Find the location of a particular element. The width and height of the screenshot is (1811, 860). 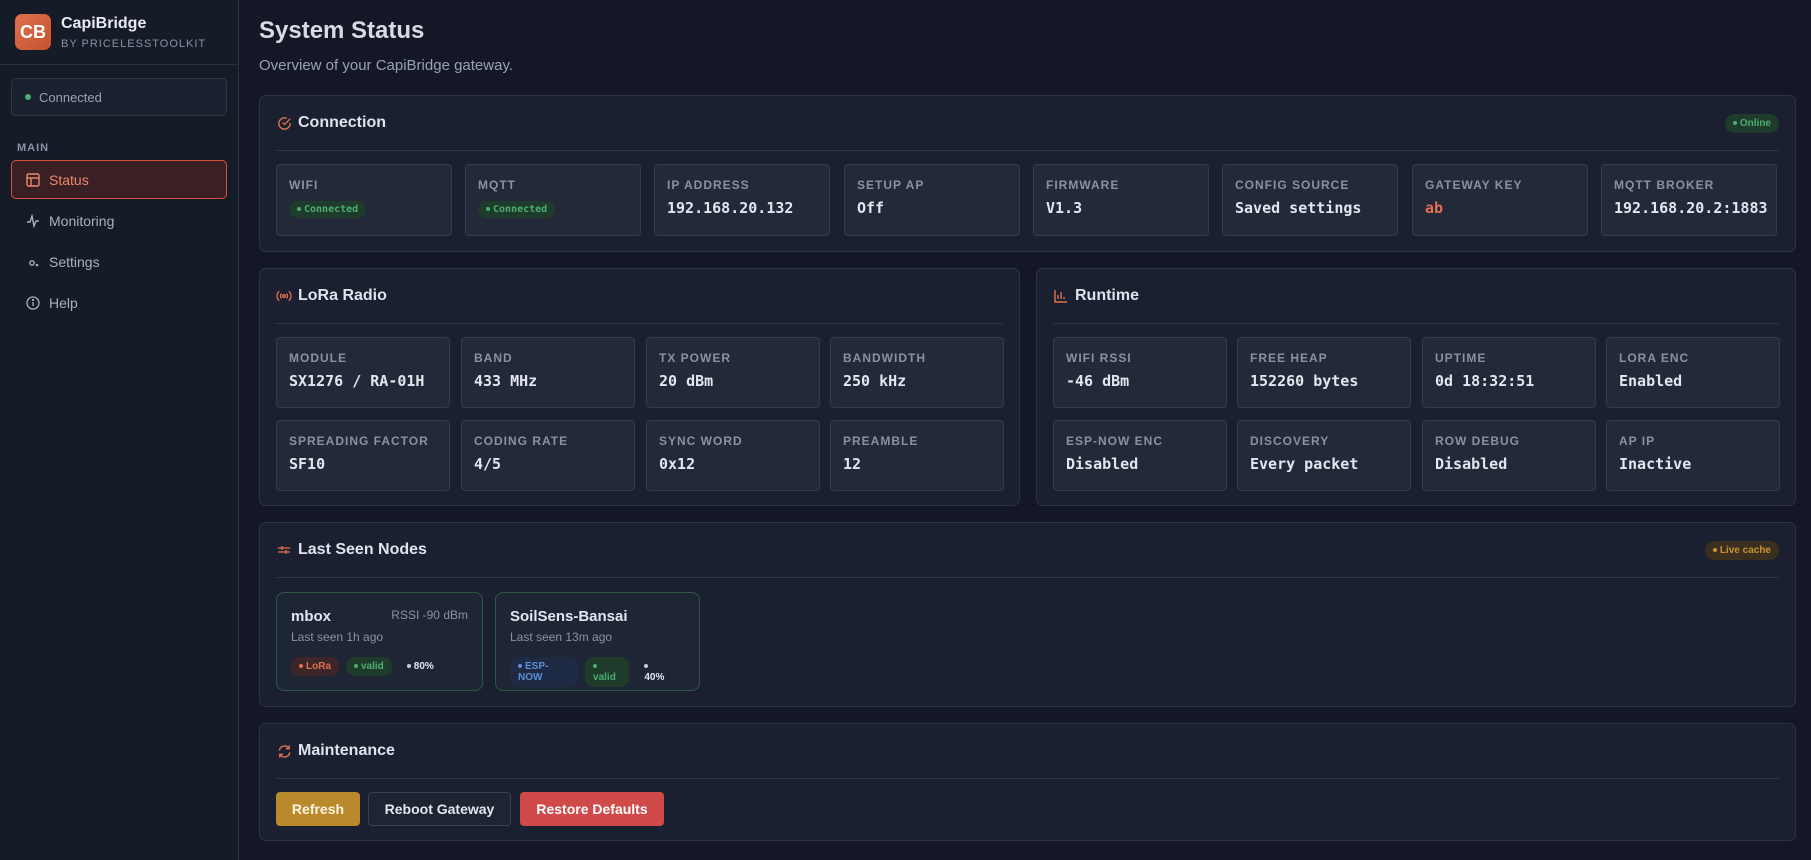

card-title: Maintenance is located at coordinates (346, 750).